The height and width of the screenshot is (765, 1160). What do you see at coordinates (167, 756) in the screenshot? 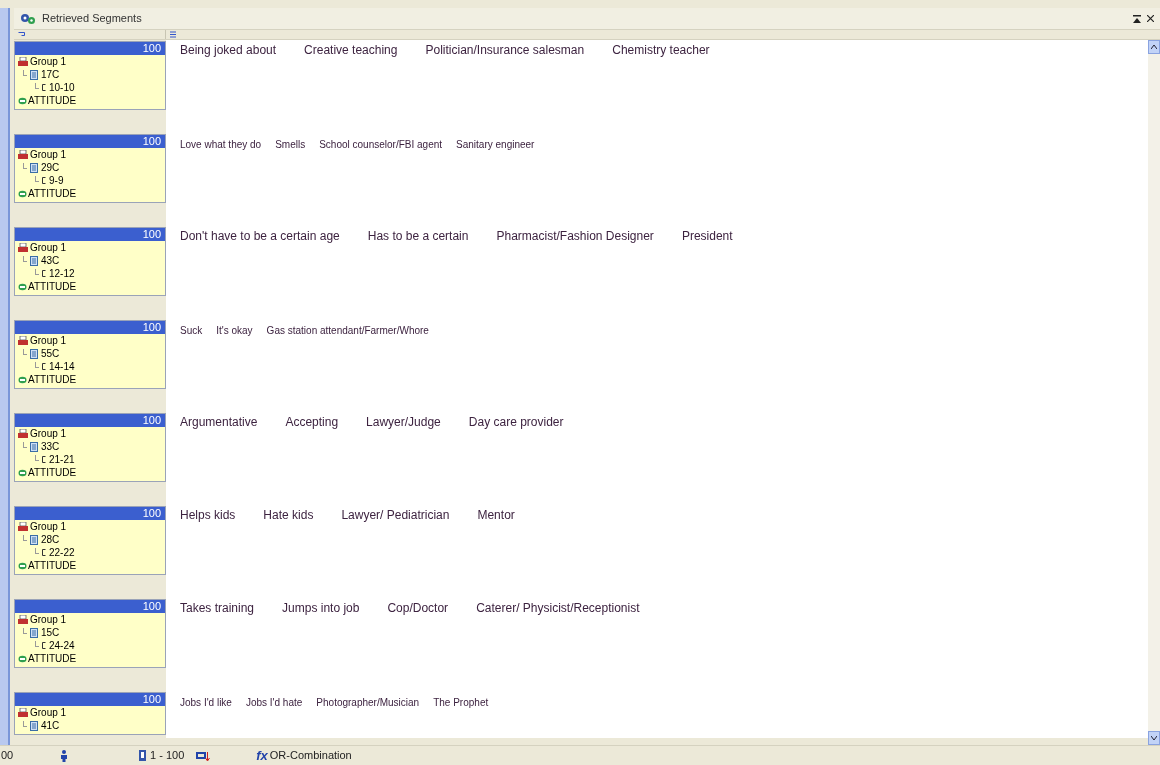
I see `range-status: 1 - 100` at bounding box center [167, 756].